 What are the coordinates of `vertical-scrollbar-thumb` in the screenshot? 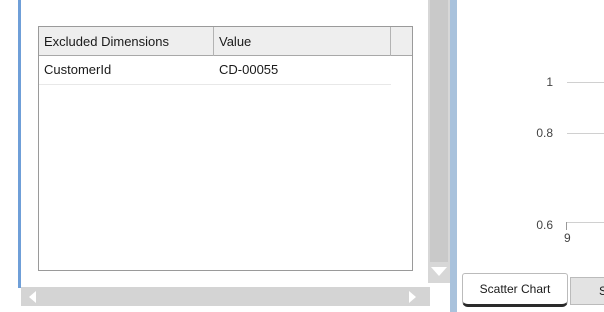 It's located at (439, 131).